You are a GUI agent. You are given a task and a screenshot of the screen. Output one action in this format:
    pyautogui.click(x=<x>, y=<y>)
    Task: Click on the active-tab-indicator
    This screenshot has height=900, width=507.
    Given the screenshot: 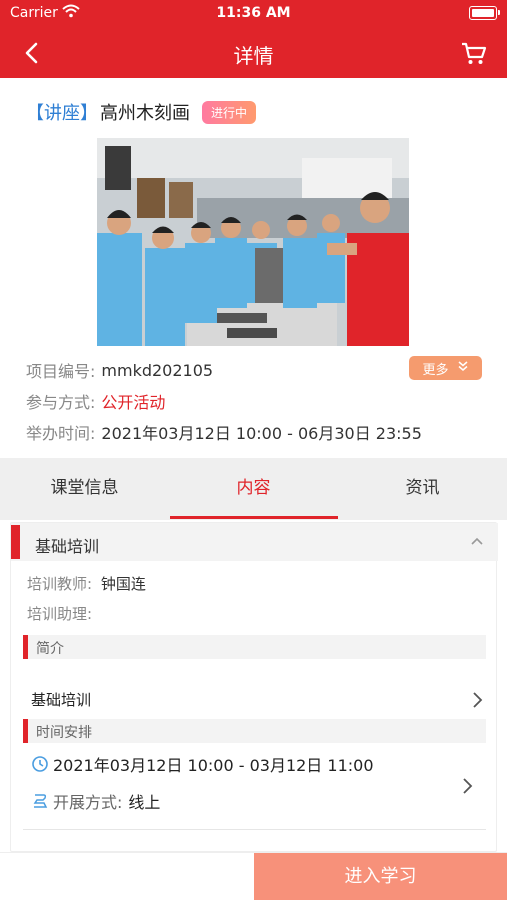 What is the action you would take?
    pyautogui.click(x=254, y=517)
    